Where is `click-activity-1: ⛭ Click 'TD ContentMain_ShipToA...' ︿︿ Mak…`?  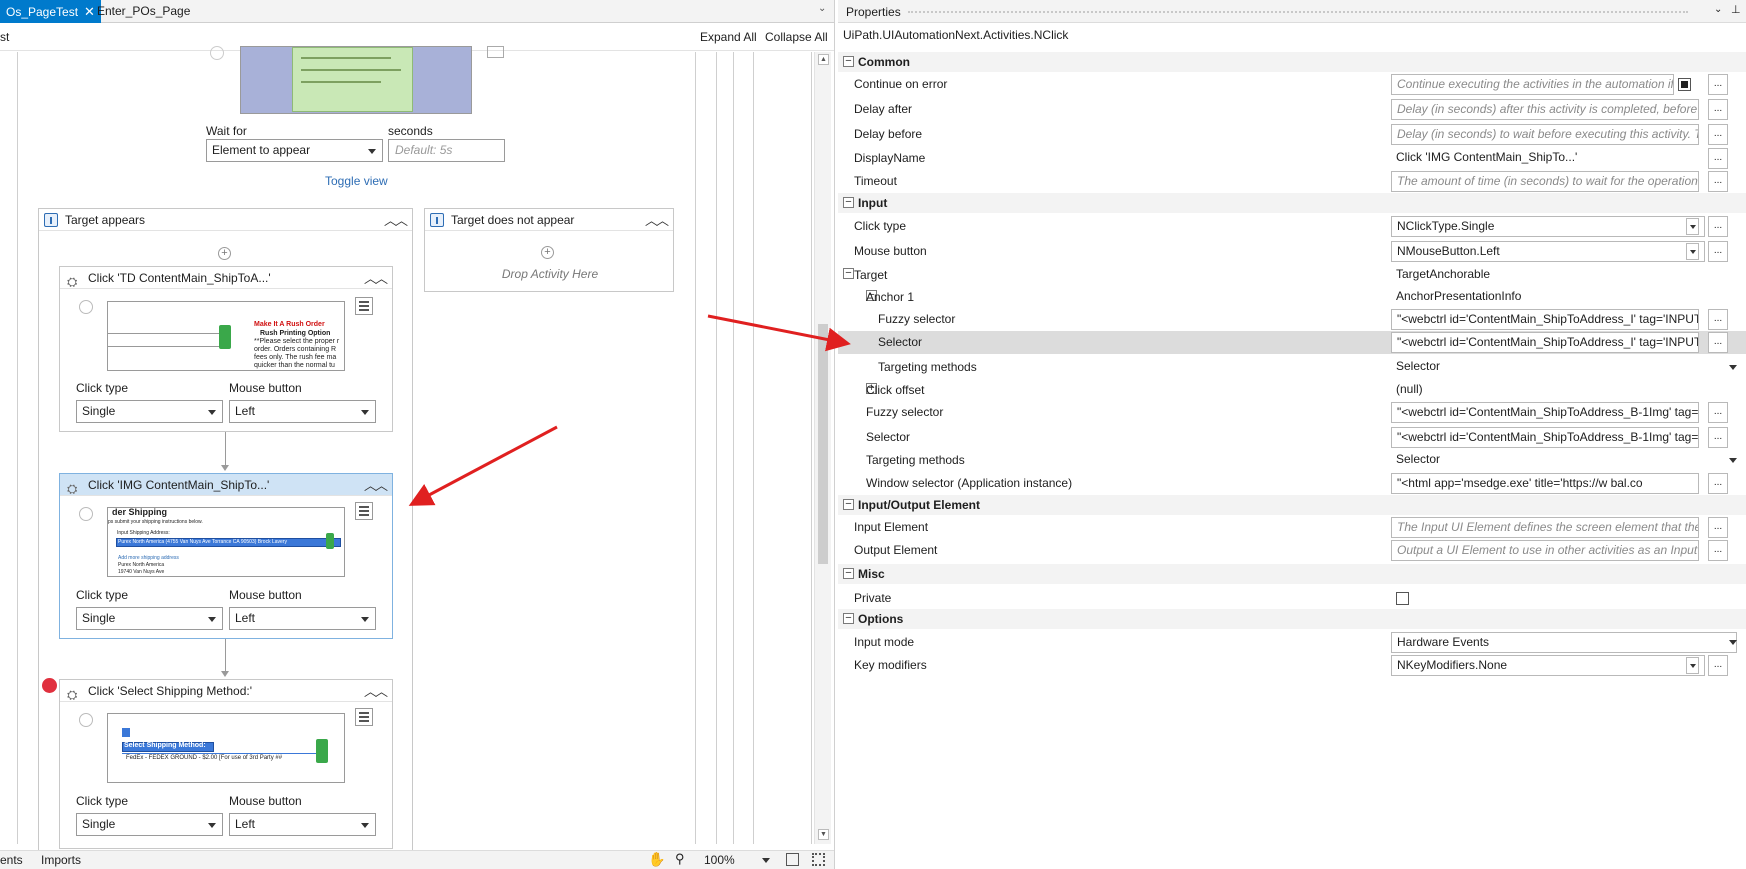 click-activity-1: ⛭ Click 'TD ContentMain_ShipToA...' ︿︿ Mak… is located at coordinates (226, 349).